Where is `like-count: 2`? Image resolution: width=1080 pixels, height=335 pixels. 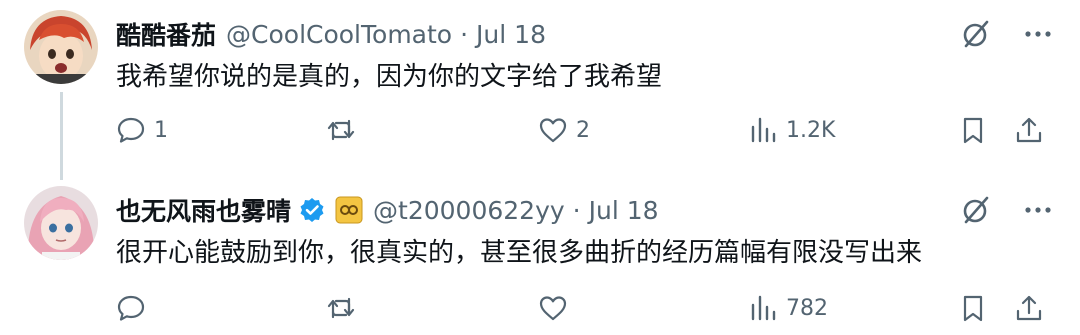
like-count: 2 is located at coordinates (583, 130).